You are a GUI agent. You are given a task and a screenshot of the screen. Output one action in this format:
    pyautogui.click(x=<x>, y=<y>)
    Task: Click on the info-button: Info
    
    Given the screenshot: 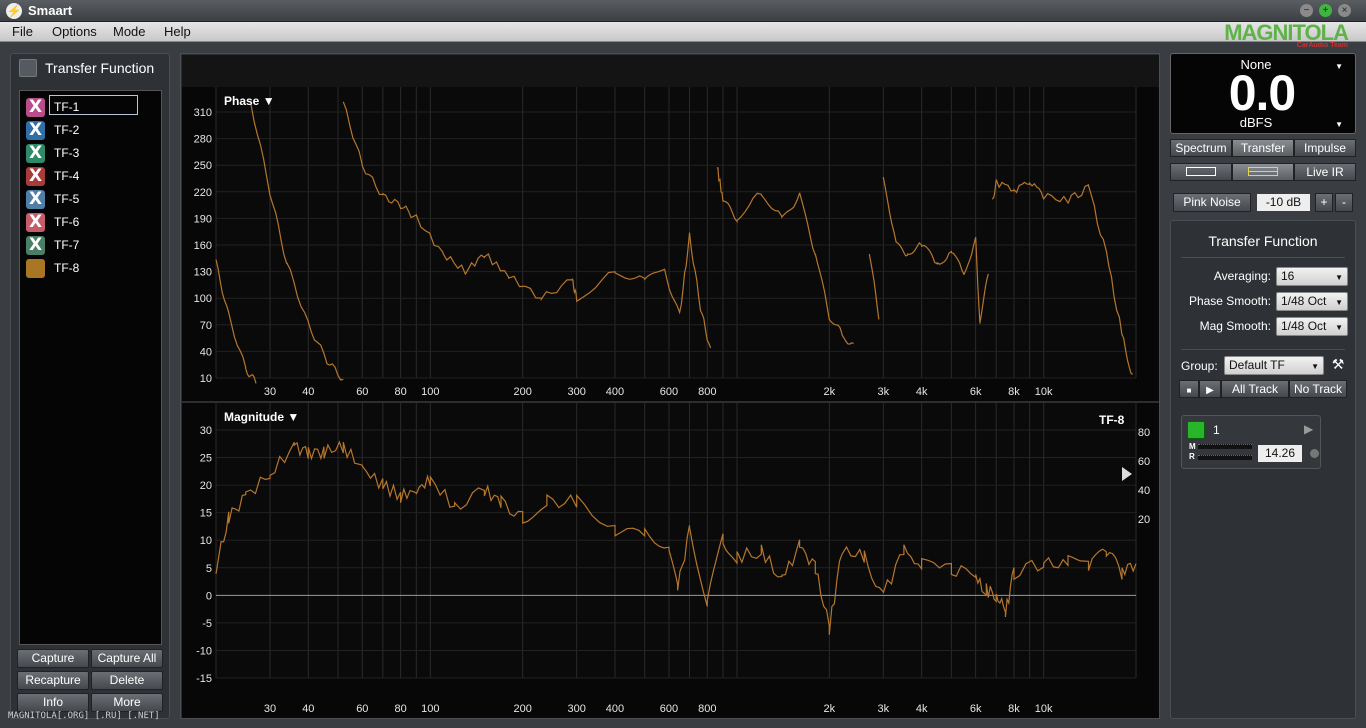 What is the action you would take?
    pyautogui.click(x=53, y=702)
    